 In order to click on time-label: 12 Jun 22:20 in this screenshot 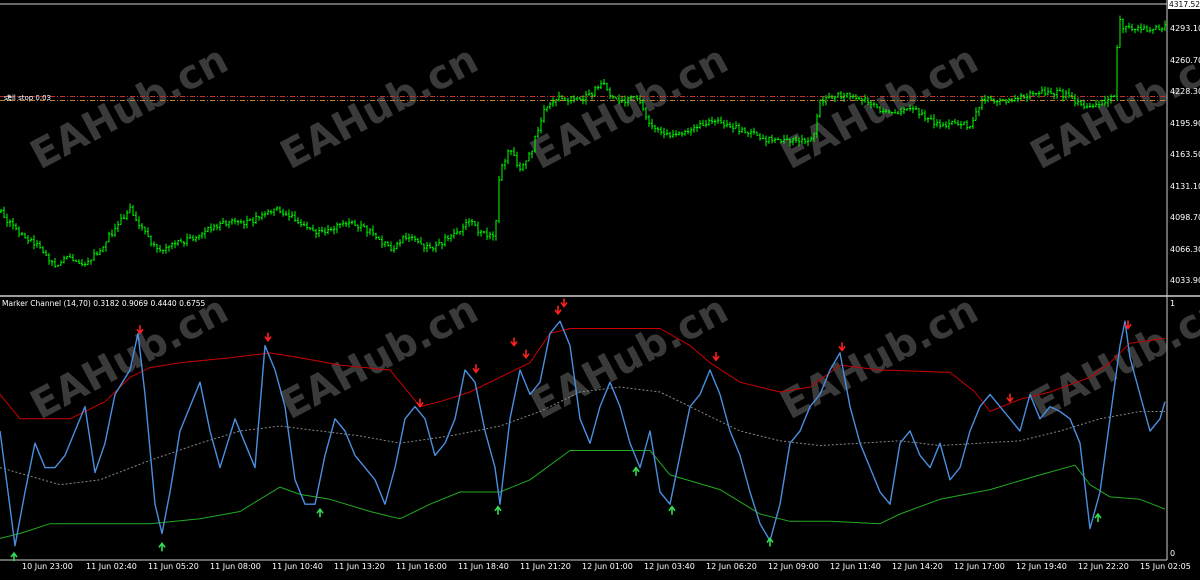, I will do `click(1103, 566)`.